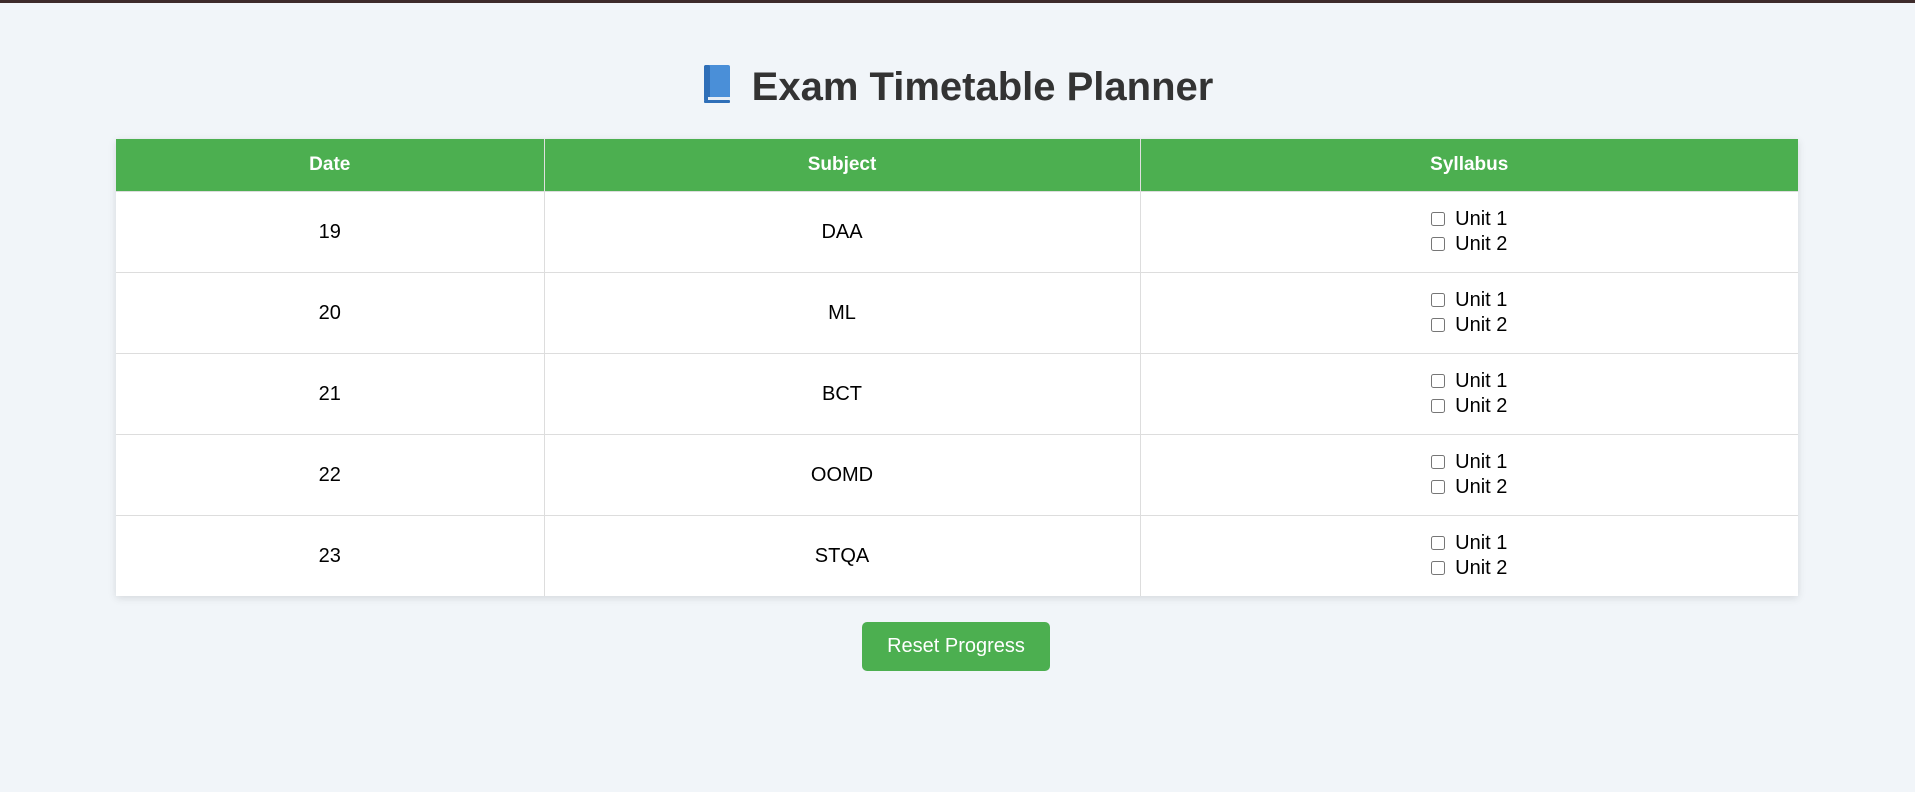 The height and width of the screenshot is (792, 1915). What do you see at coordinates (330, 394) in the screenshot?
I see `date-cell: 21` at bounding box center [330, 394].